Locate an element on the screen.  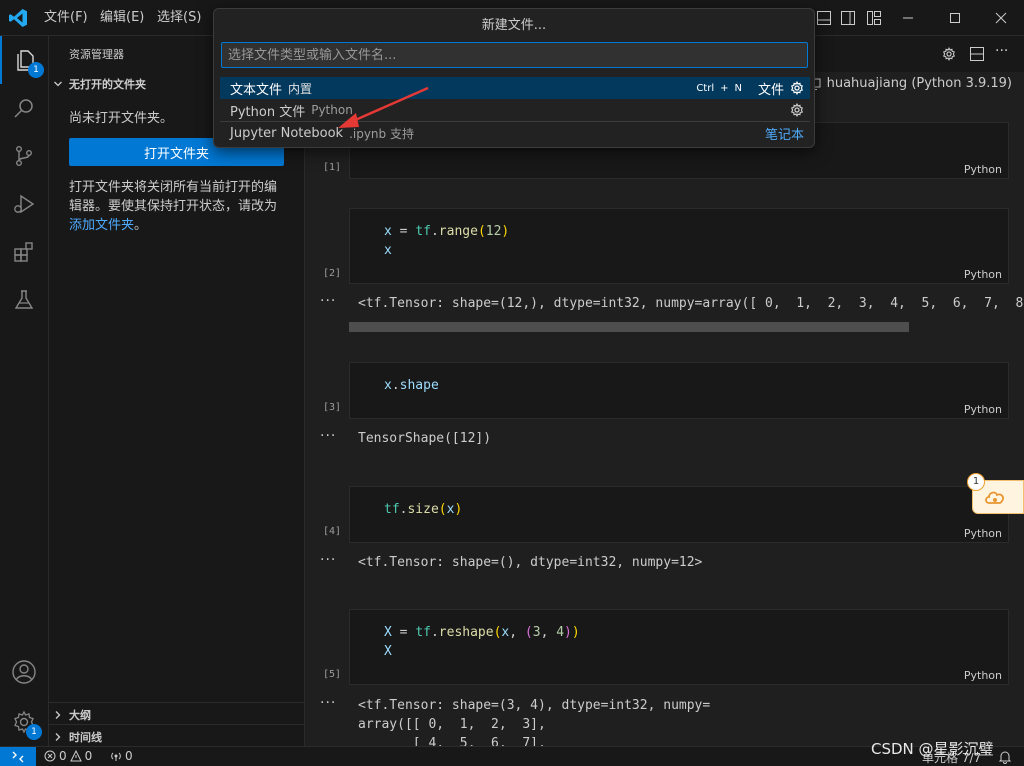
warning-count: 0 is located at coordinates (88, 756).